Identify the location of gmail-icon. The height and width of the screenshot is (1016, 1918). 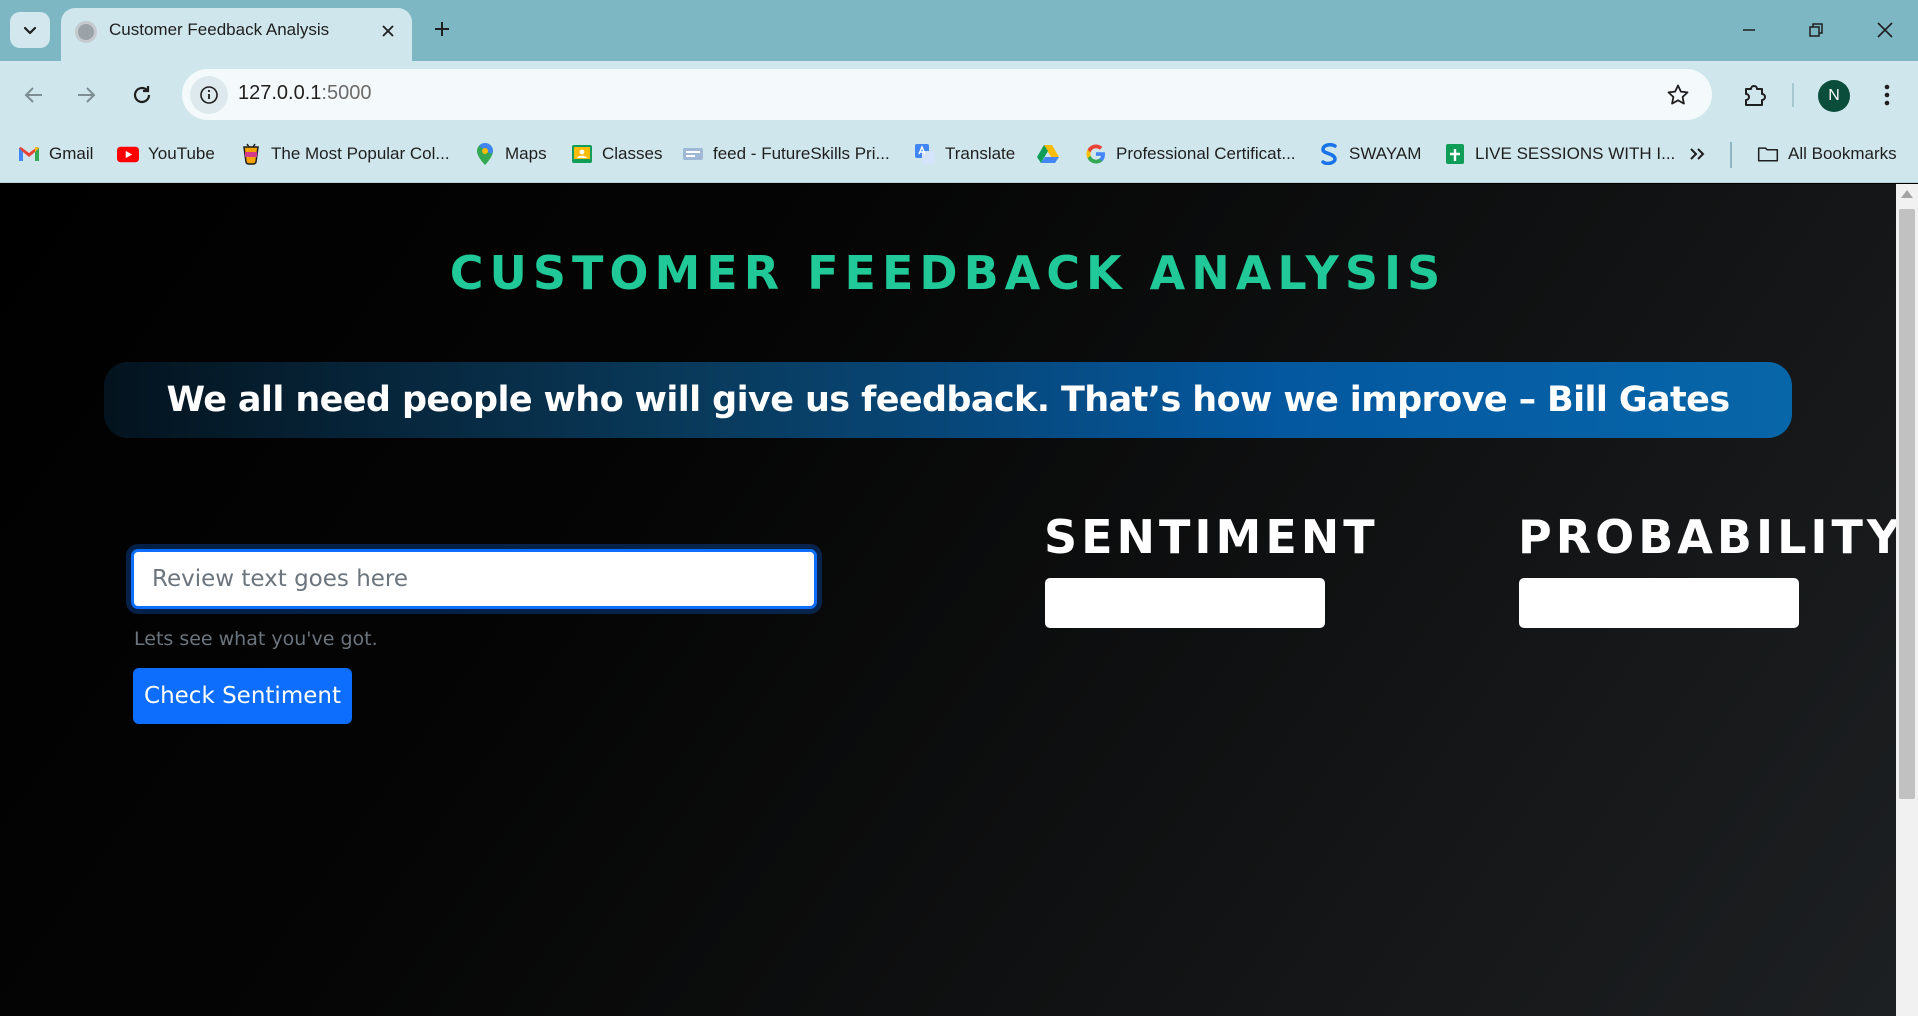
(29, 154).